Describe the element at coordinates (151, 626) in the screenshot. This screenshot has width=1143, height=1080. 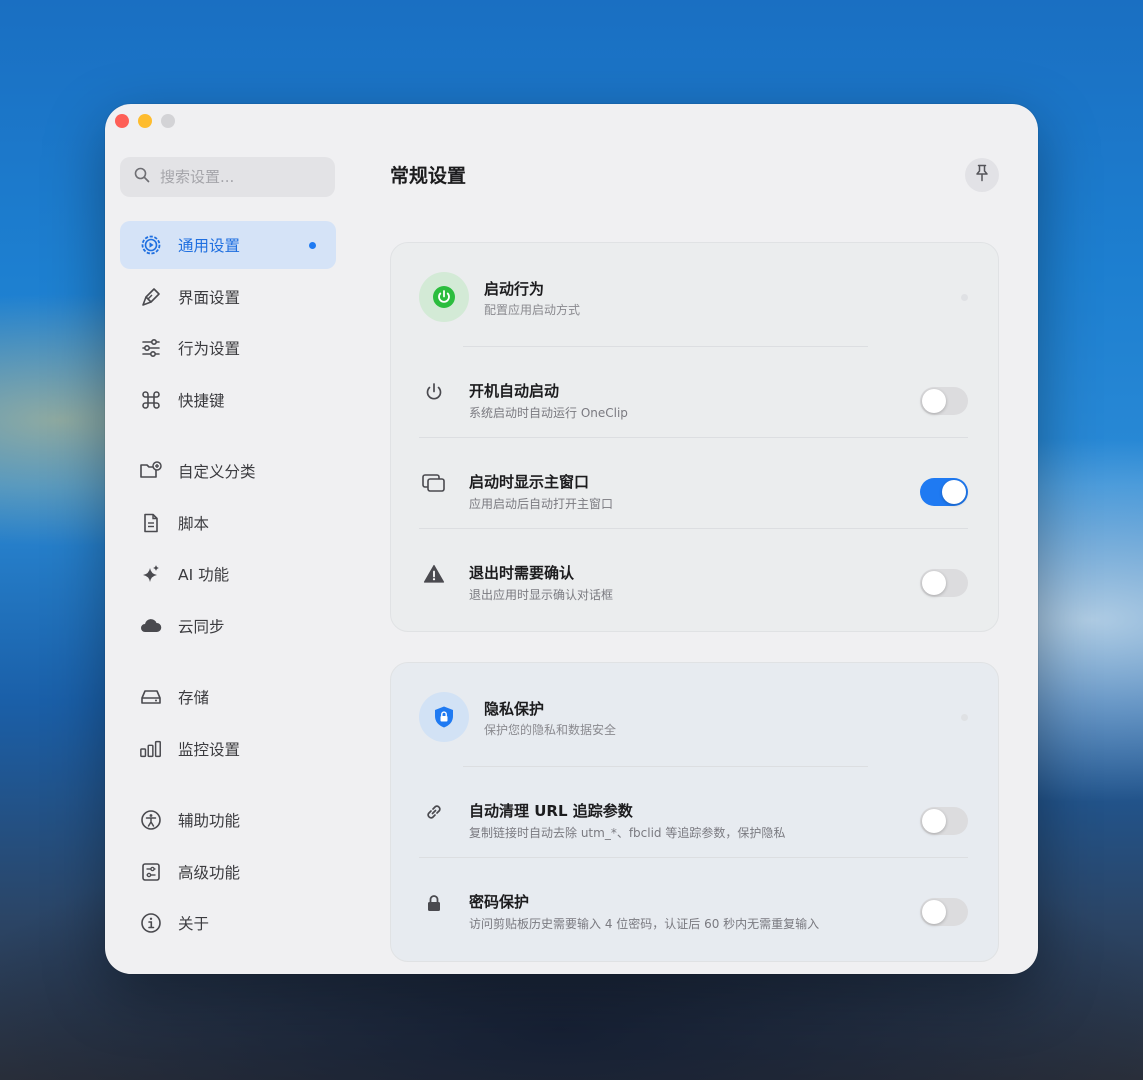
I see `cloud-icon` at that location.